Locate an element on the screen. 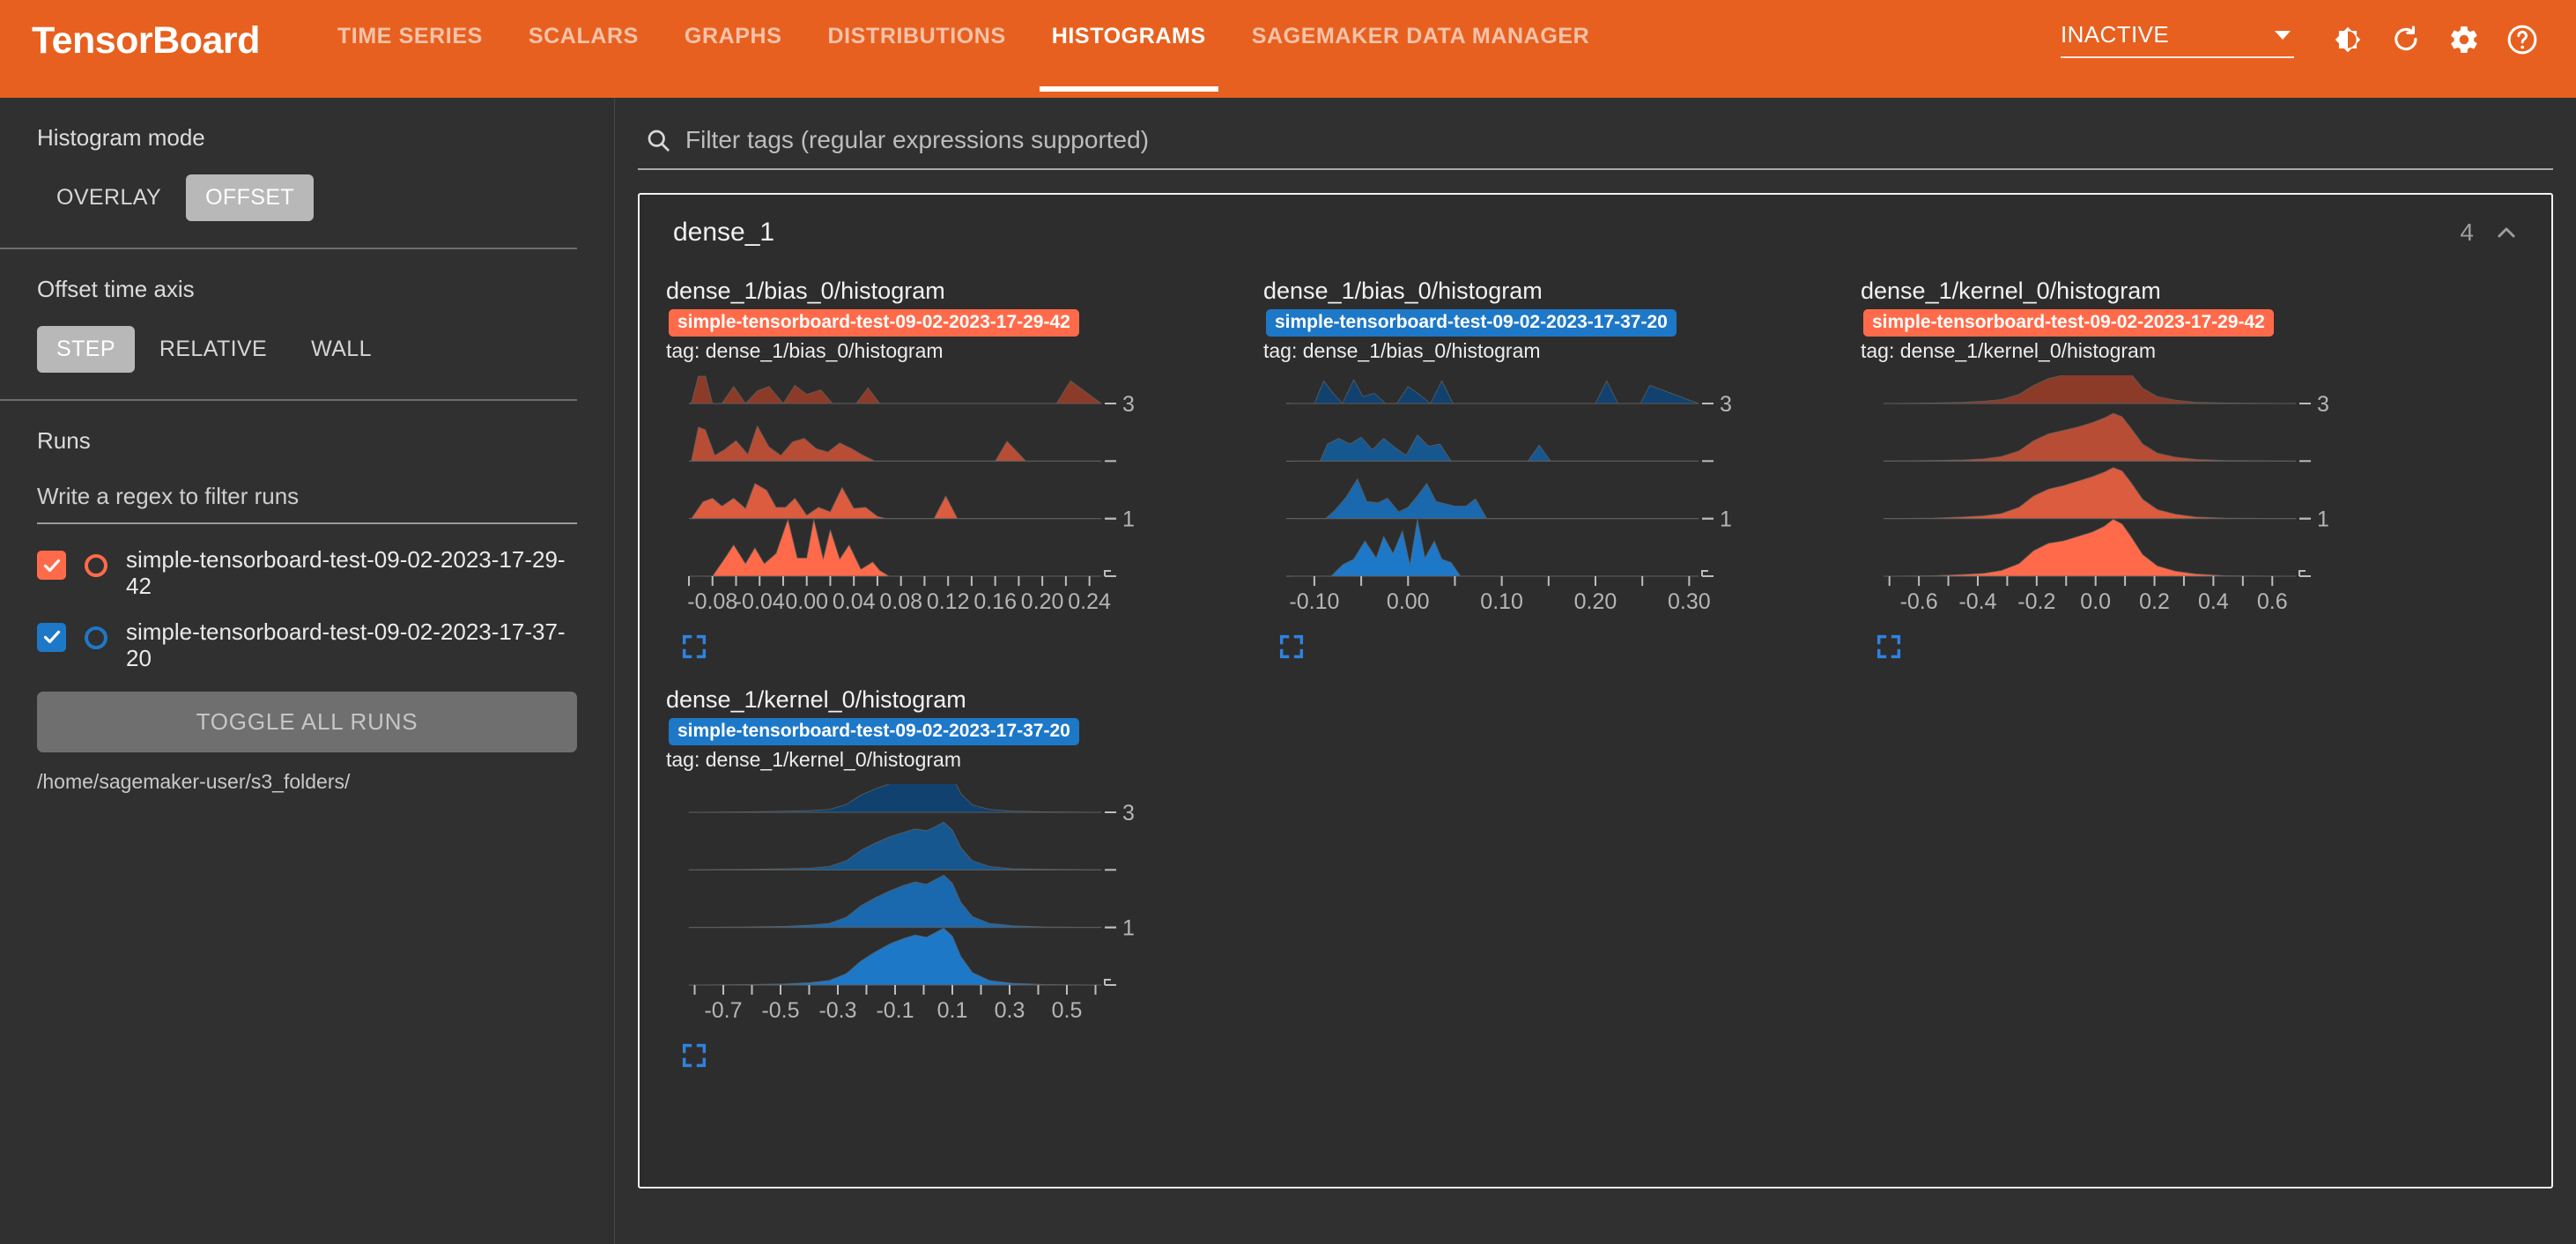 This screenshot has height=1244, width=2576. runs-filter-input is located at coordinates (307, 501).